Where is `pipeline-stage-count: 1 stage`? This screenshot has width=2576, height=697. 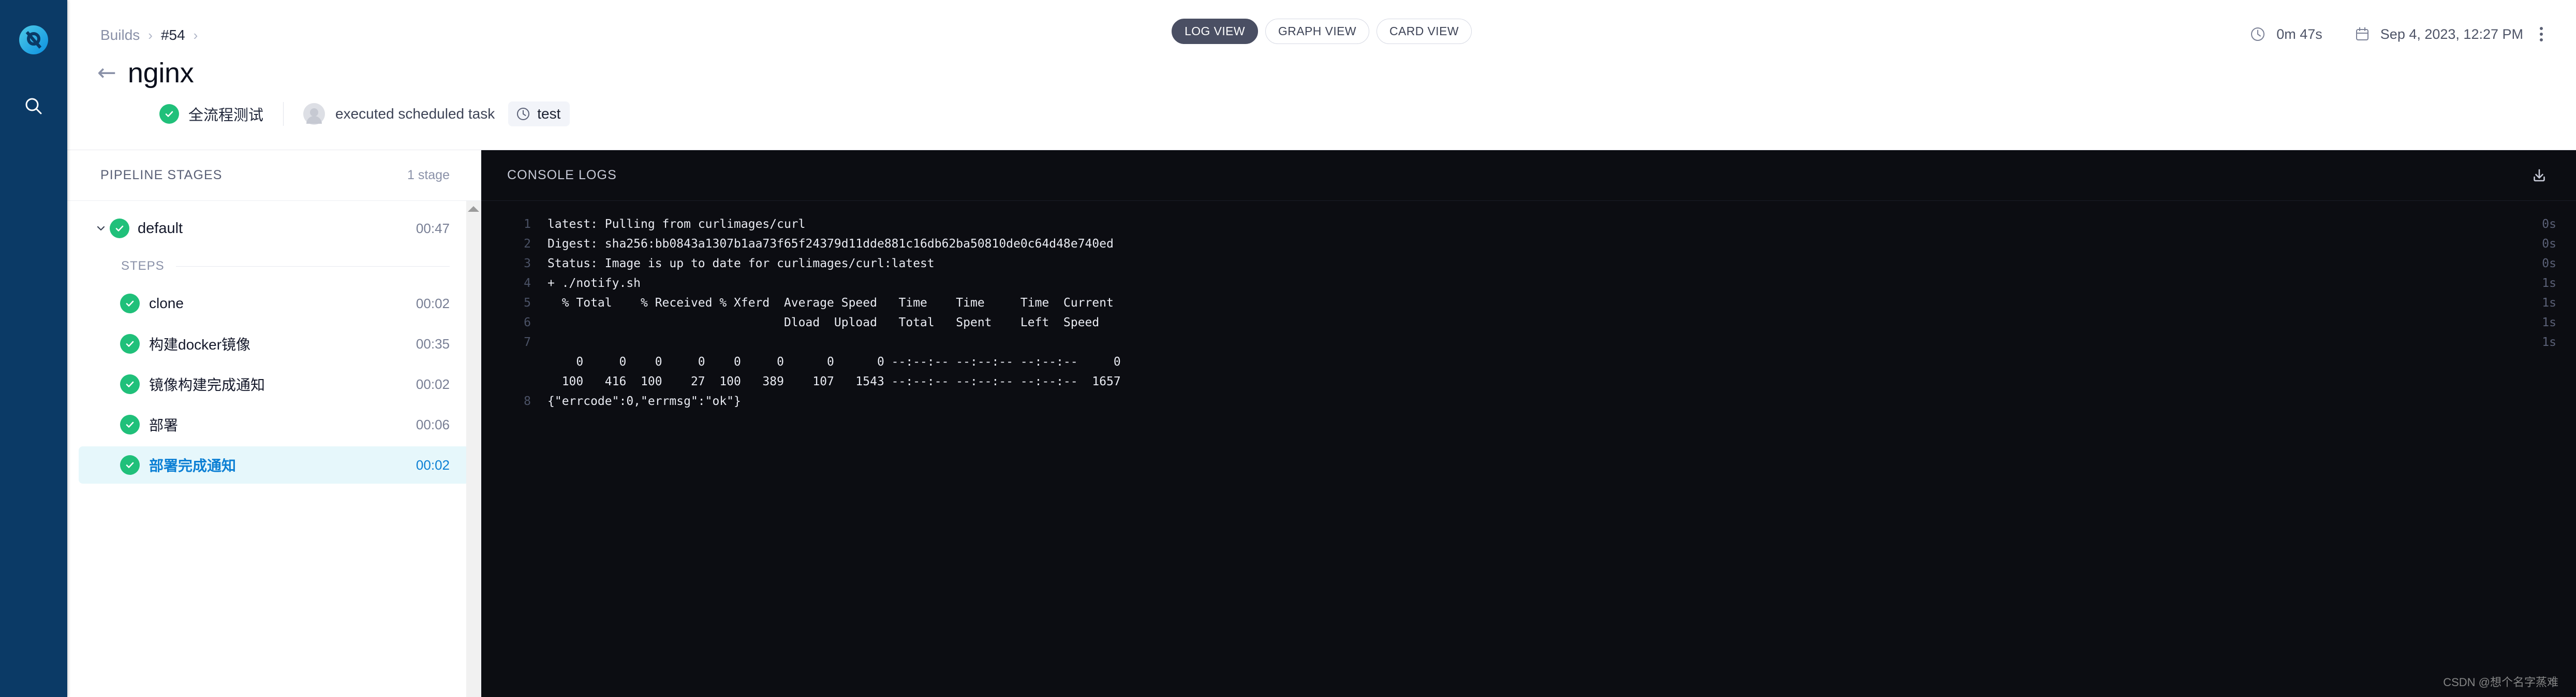
pipeline-stage-count: 1 stage is located at coordinates (429, 175).